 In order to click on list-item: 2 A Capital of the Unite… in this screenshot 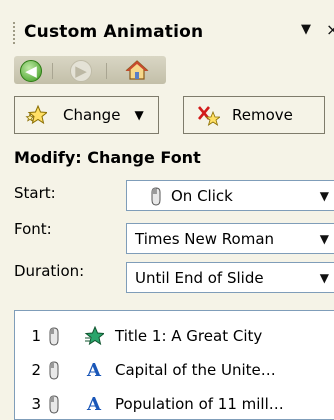, I will do `click(174, 370)`.